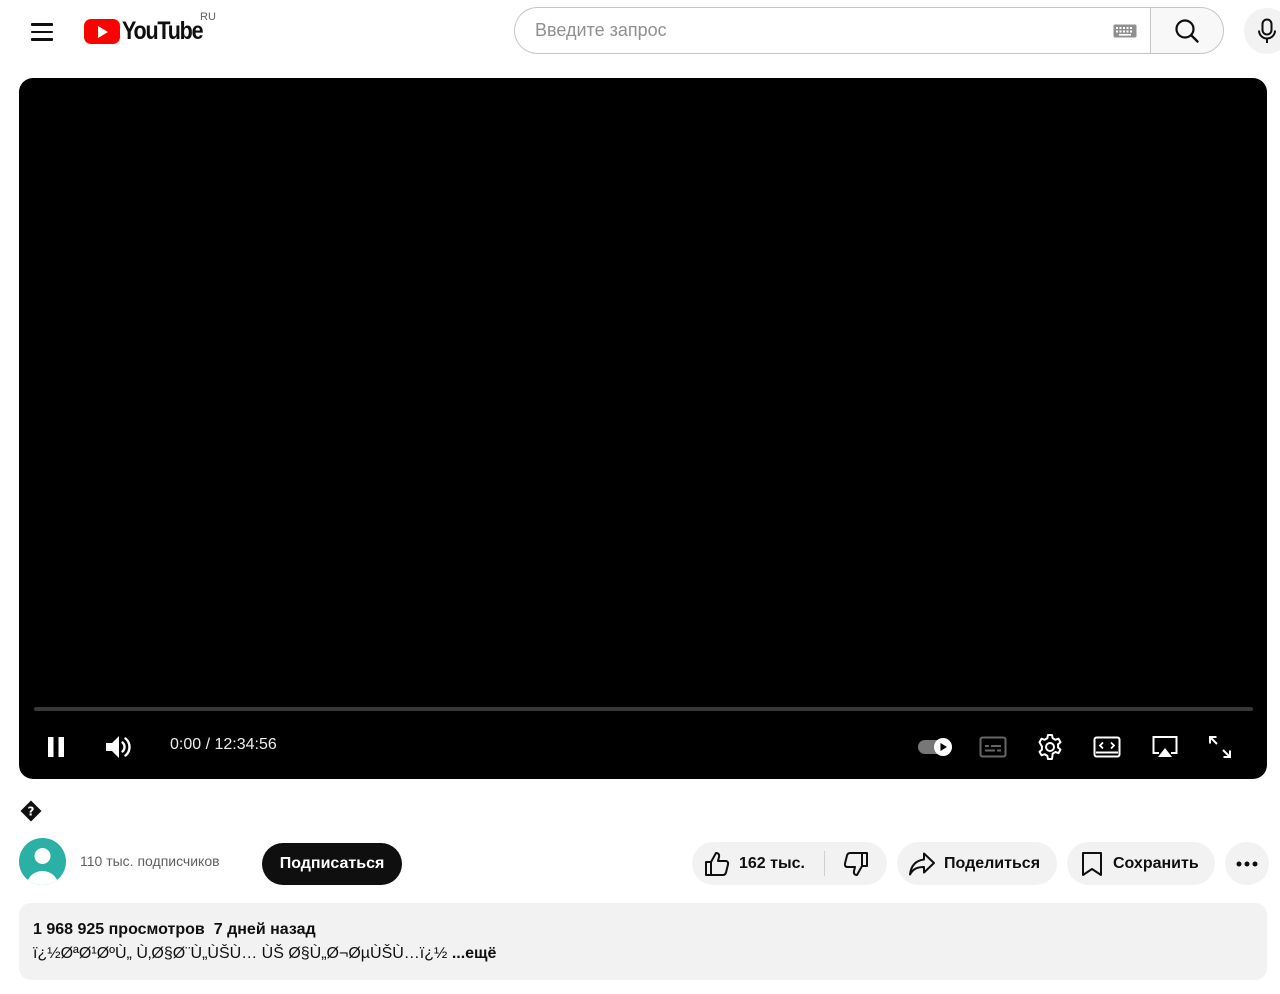 Image resolution: width=1280 pixels, height=994 pixels. I want to click on youtube-play-icon, so click(102, 31).